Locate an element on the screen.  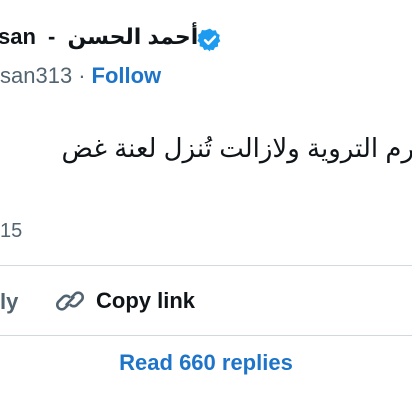
tweet-text-line-2: . is located at coordinates (206, 196).